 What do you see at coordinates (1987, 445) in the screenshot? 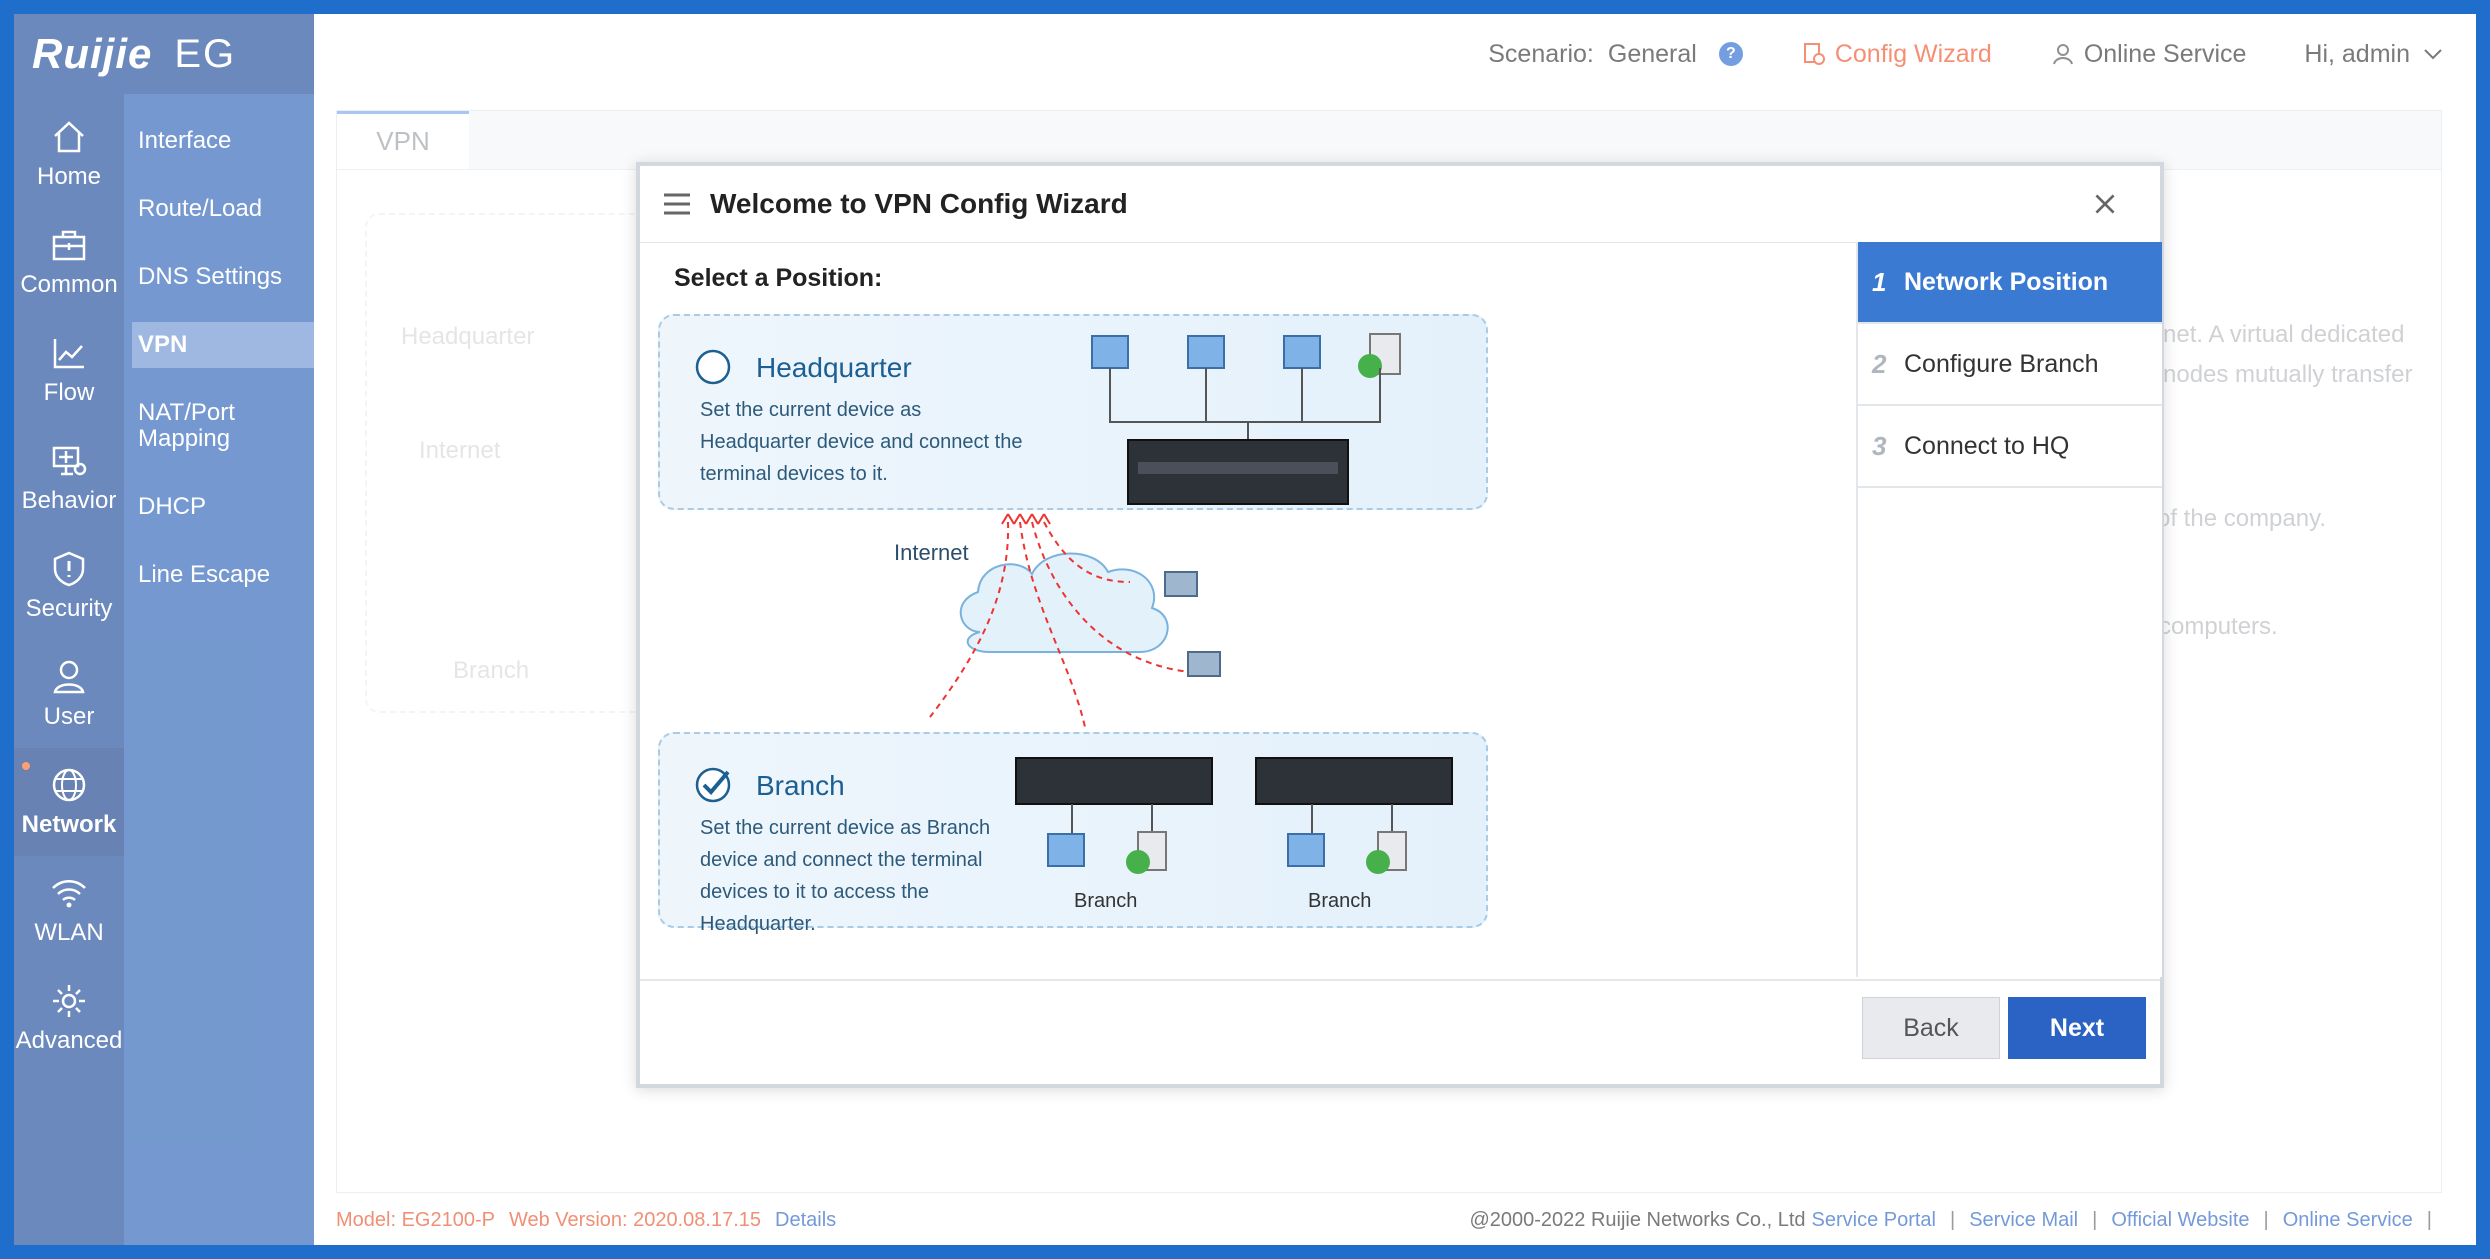
I see `step-label: Connect to HQ` at bounding box center [1987, 445].